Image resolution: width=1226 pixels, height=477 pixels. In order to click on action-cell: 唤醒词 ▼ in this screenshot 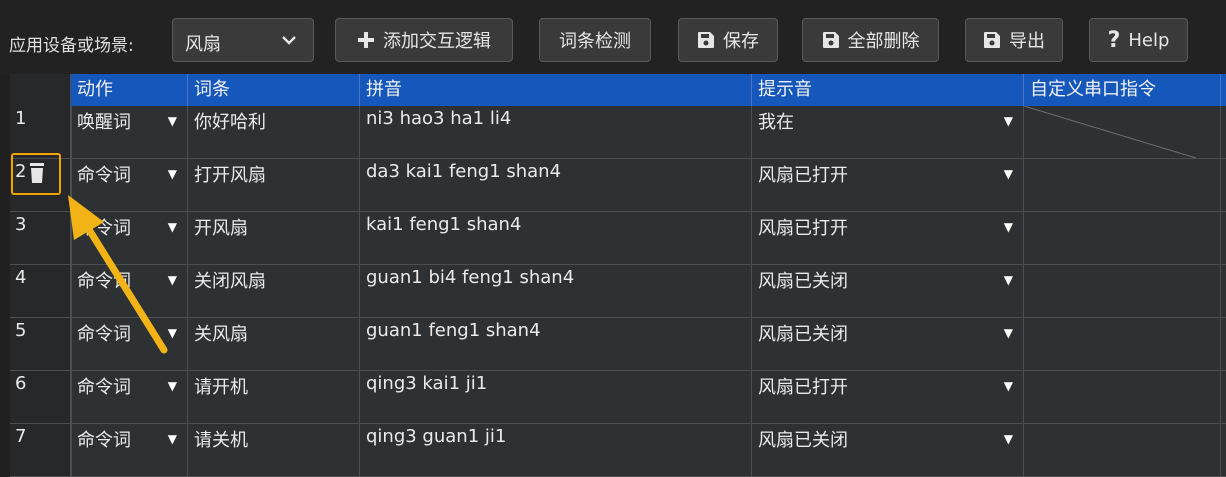, I will do `click(129, 132)`.